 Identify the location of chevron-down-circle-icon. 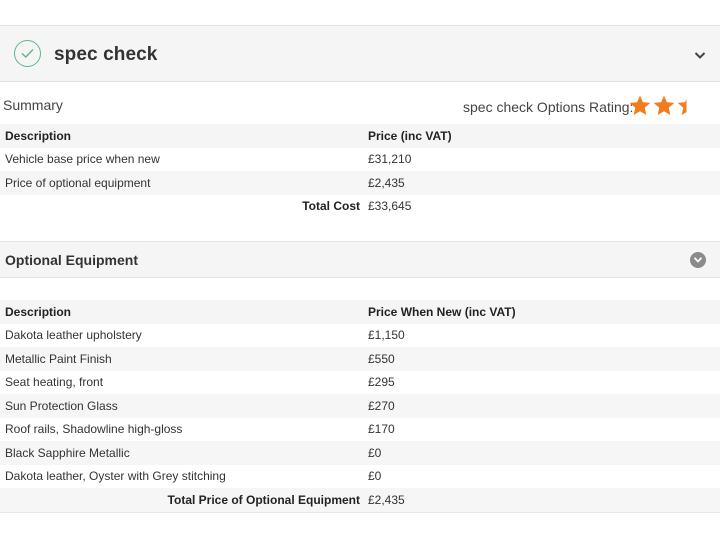
(698, 260).